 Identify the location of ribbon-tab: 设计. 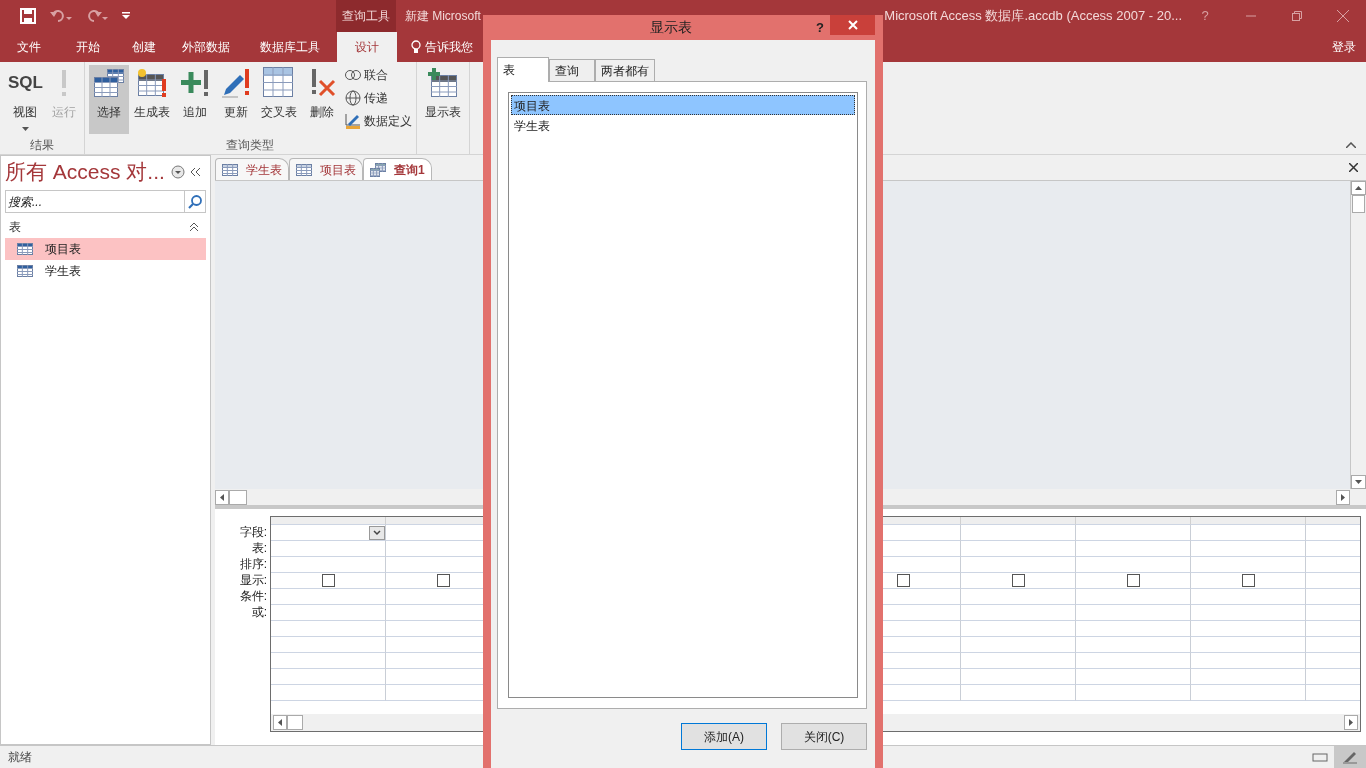
(367, 47).